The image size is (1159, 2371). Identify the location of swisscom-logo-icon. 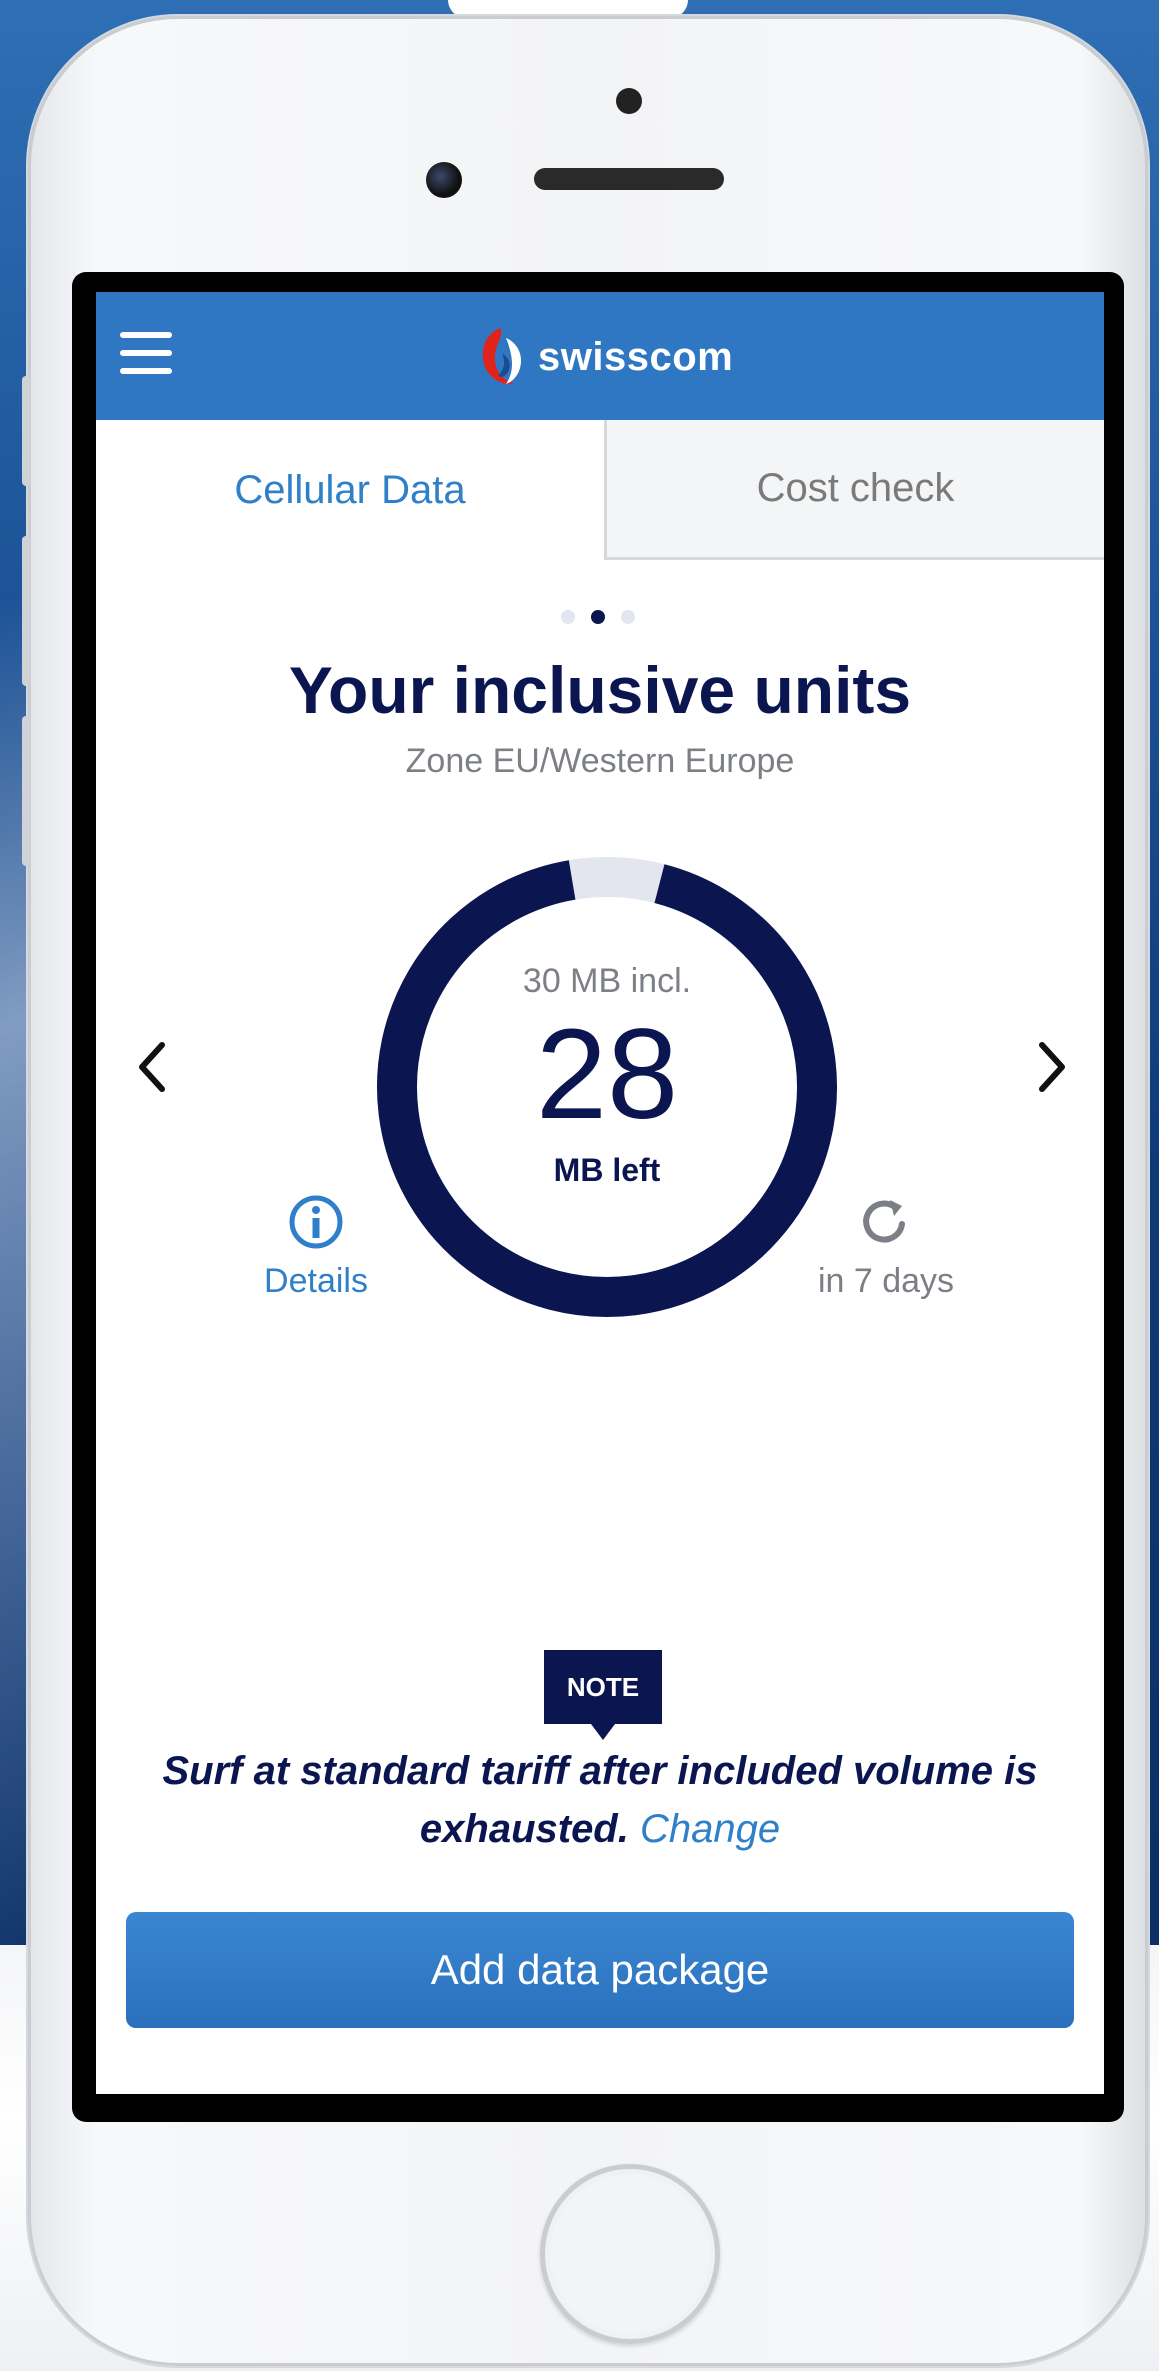
(502, 356).